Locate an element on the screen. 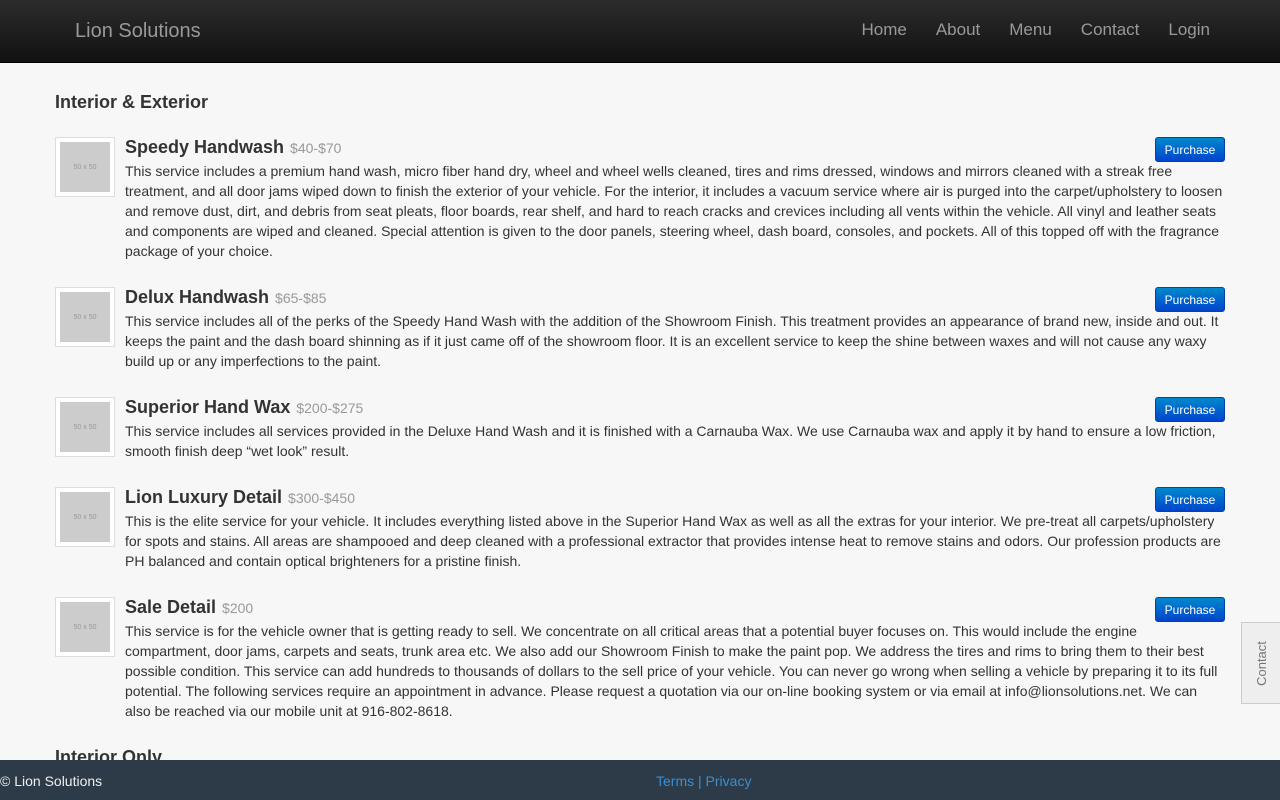  nav-about: About is located at coordinates (958, 30).